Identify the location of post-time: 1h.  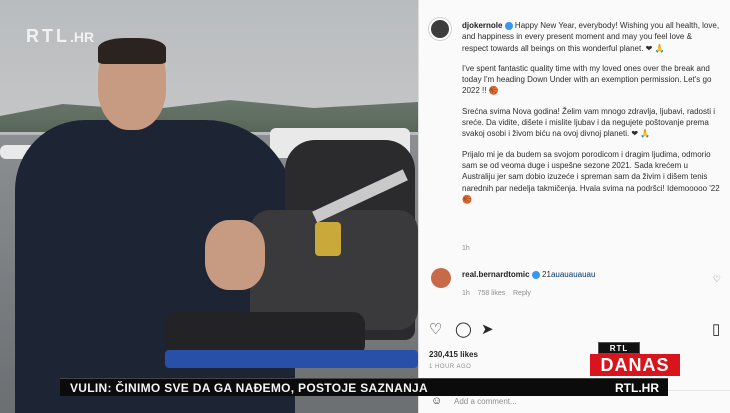
(466, 248).